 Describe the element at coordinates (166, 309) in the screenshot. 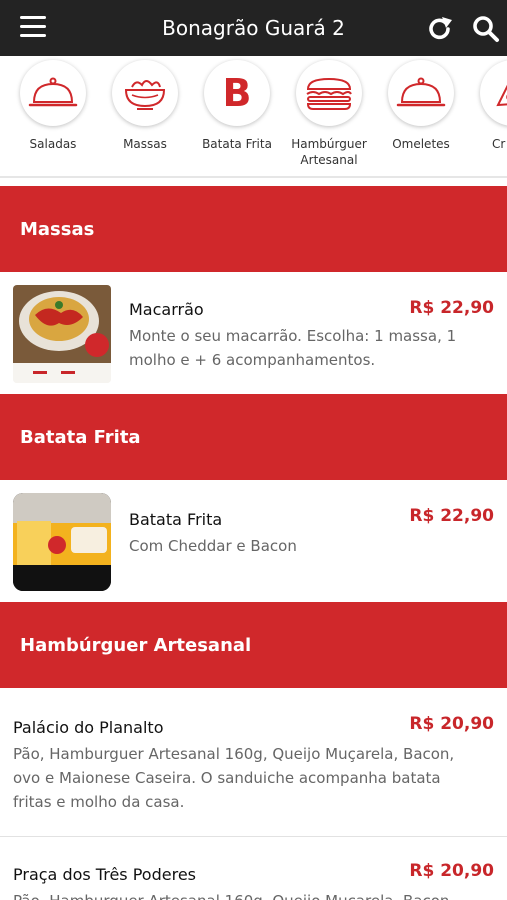

I see `item-name: Macarrão` at that location.